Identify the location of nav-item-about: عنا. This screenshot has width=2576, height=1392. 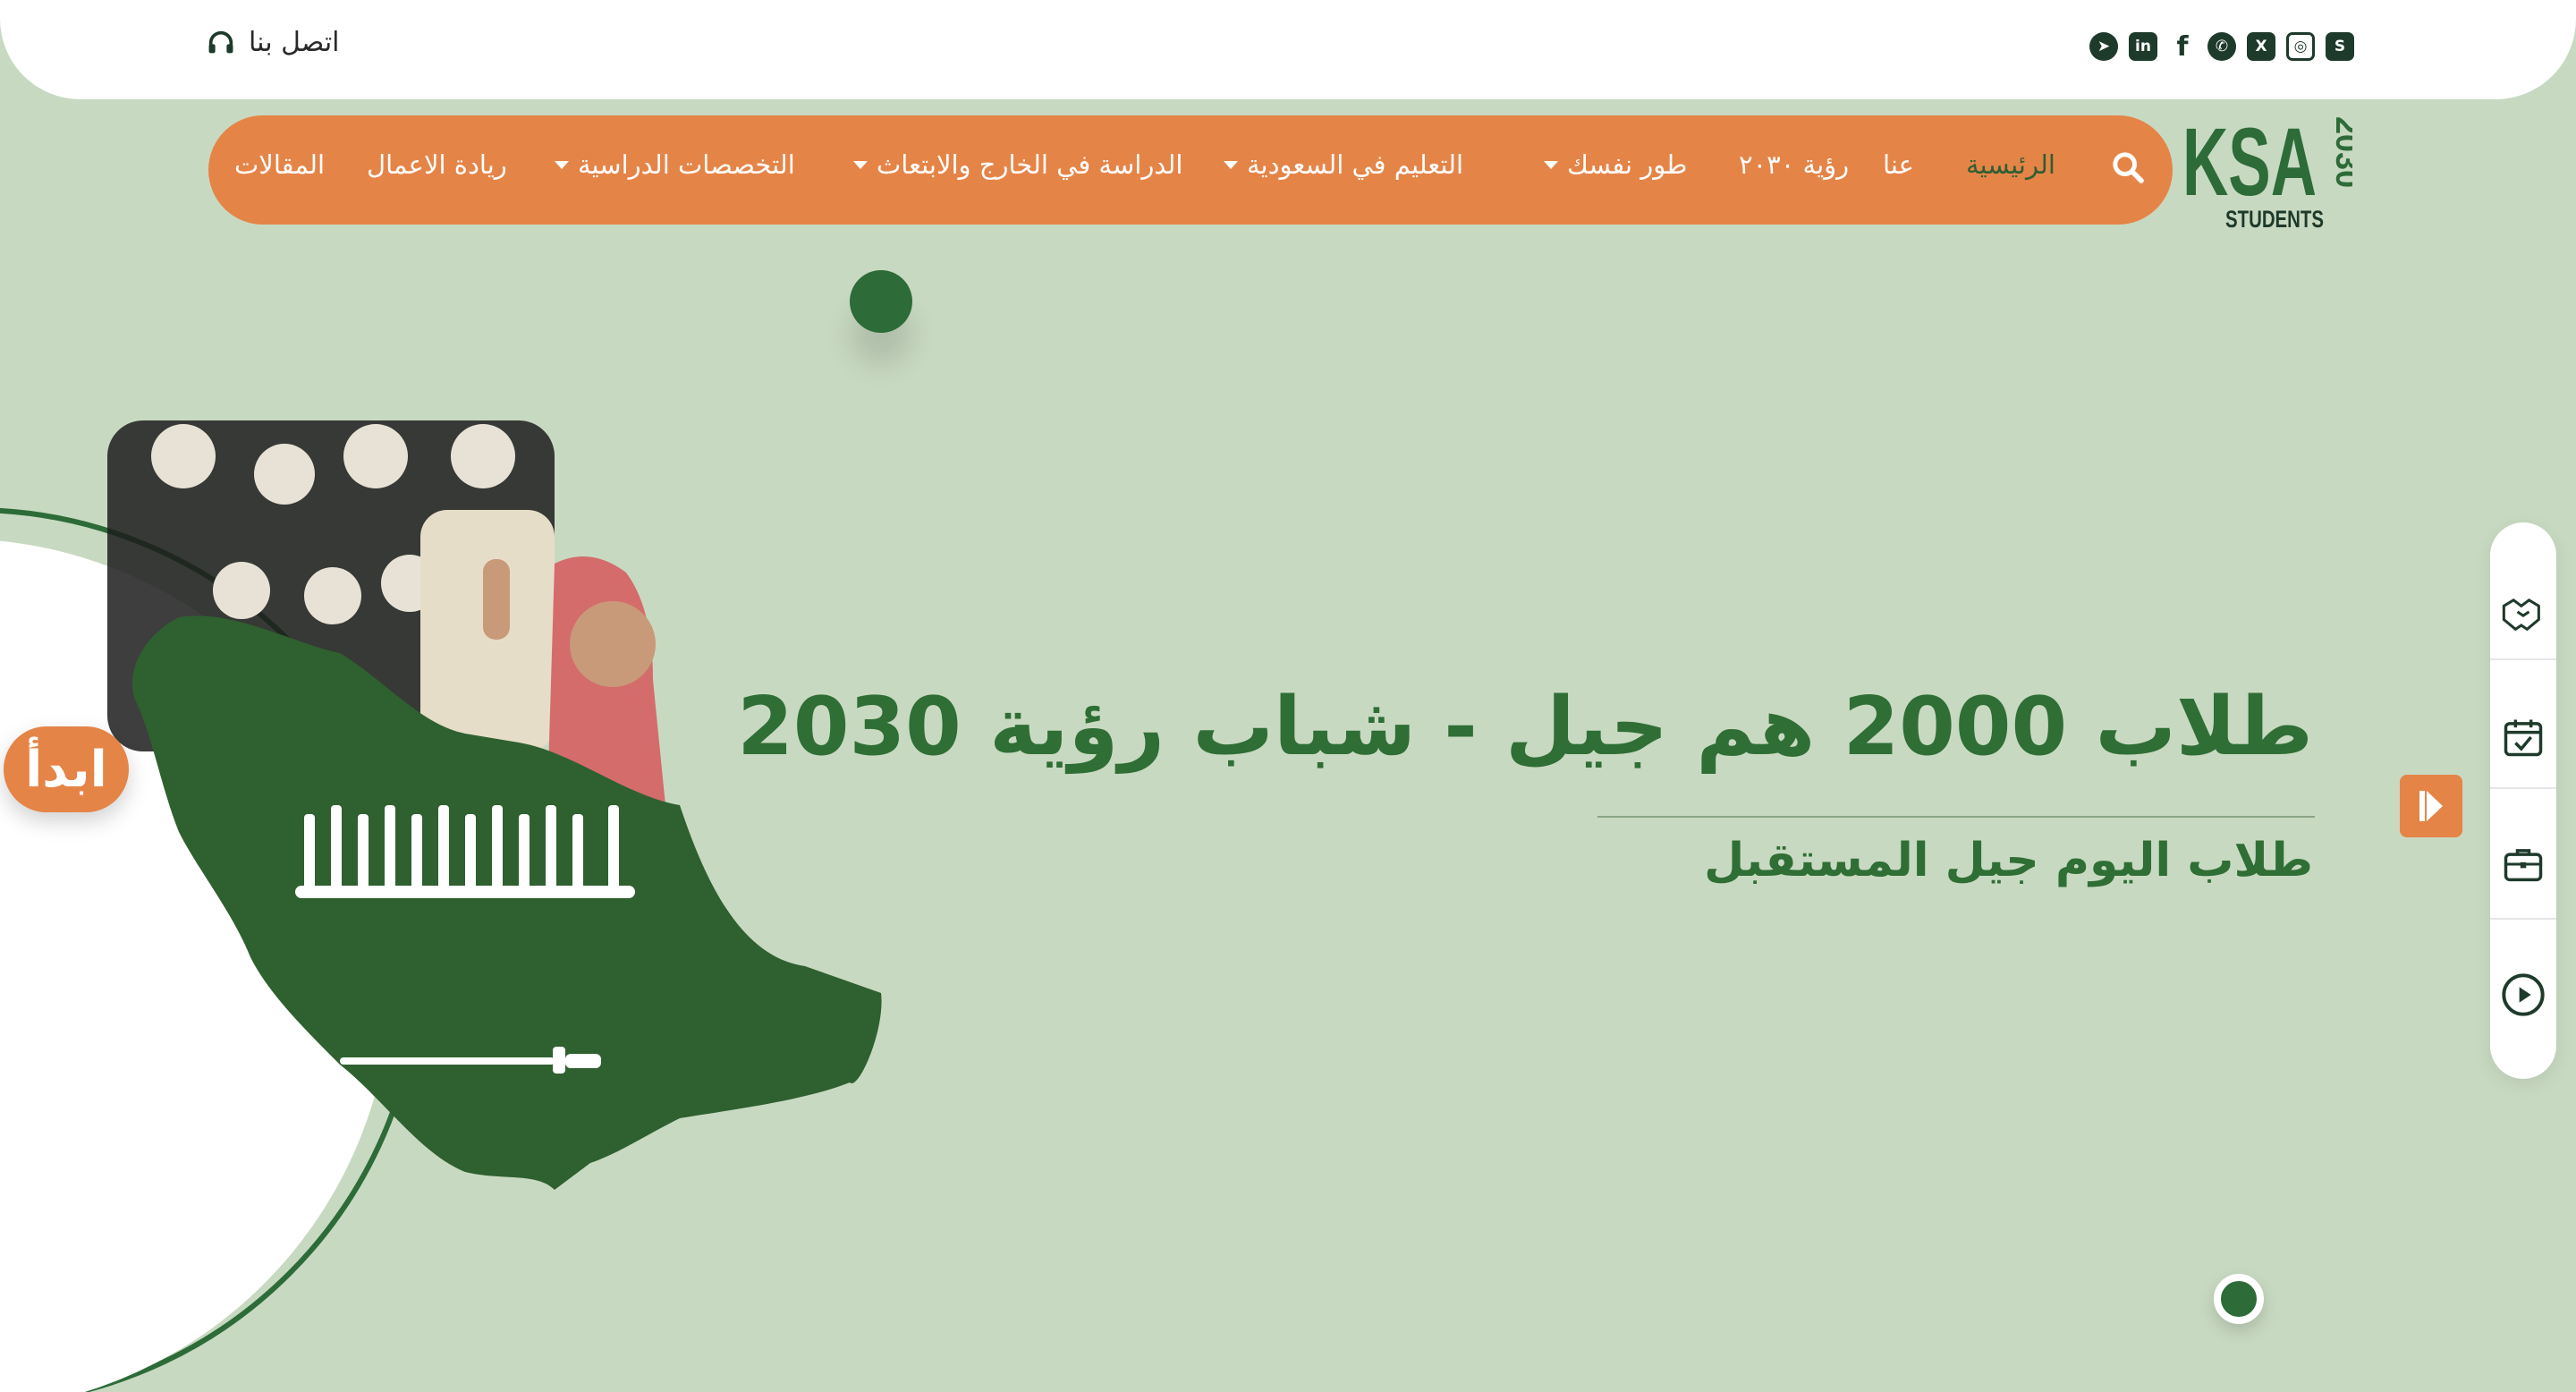
(1898, 164).